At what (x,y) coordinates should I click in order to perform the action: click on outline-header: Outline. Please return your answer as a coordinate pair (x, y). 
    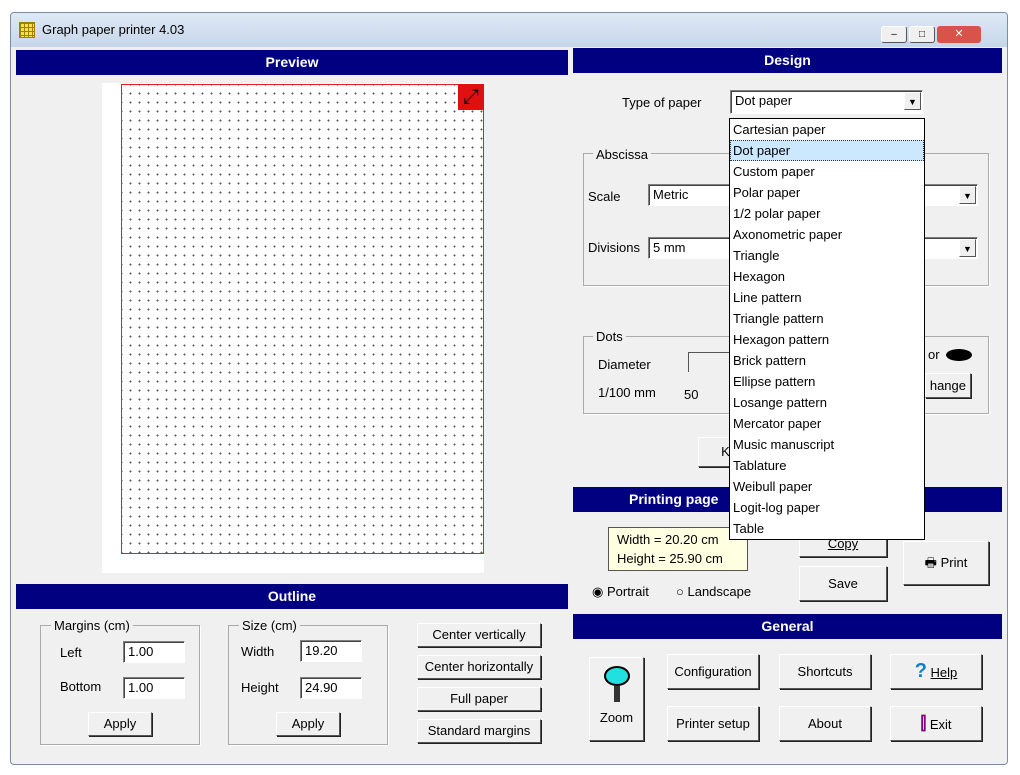
    Looking at the image, I should click on (292, 596).